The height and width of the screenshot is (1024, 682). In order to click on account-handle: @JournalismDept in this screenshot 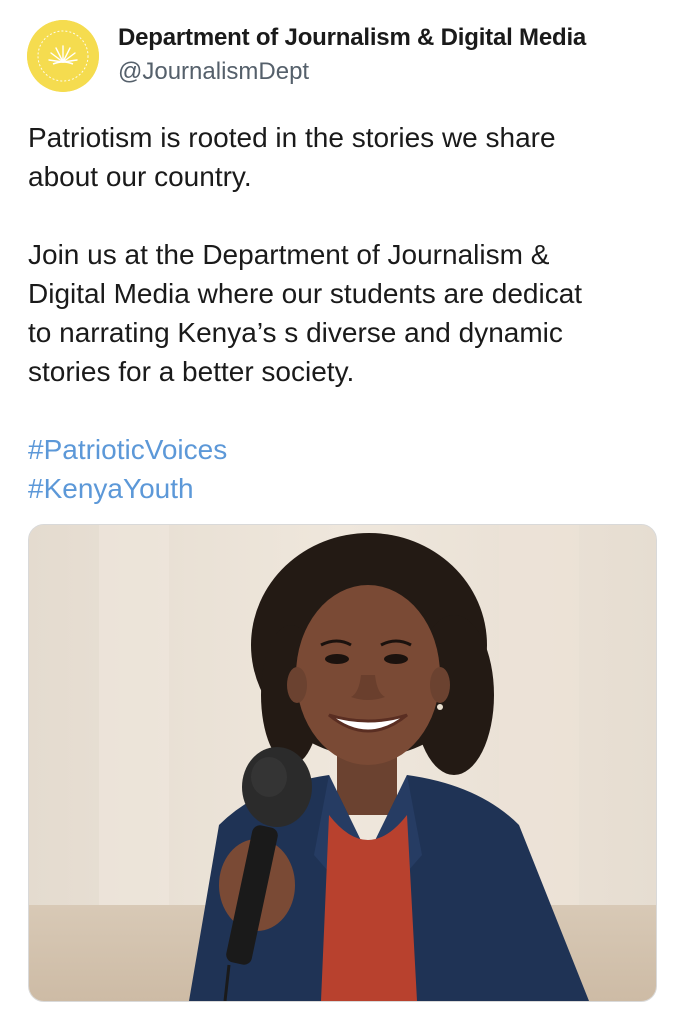, I will do `click(213, 72)`.